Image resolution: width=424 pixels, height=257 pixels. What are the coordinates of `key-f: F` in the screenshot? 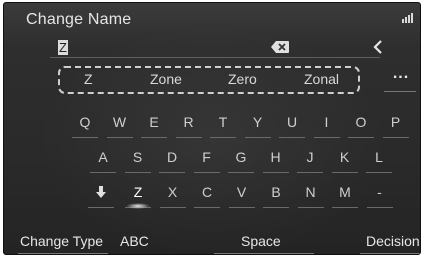 It's located at (207, 157).